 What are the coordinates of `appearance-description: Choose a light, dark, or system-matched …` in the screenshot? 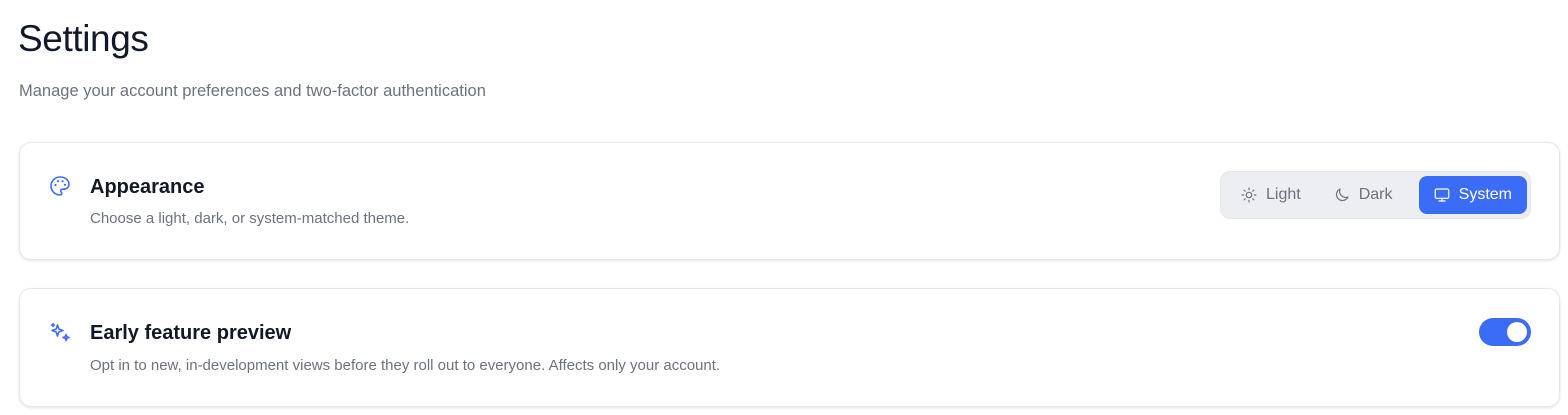 It's located at (250, 218).